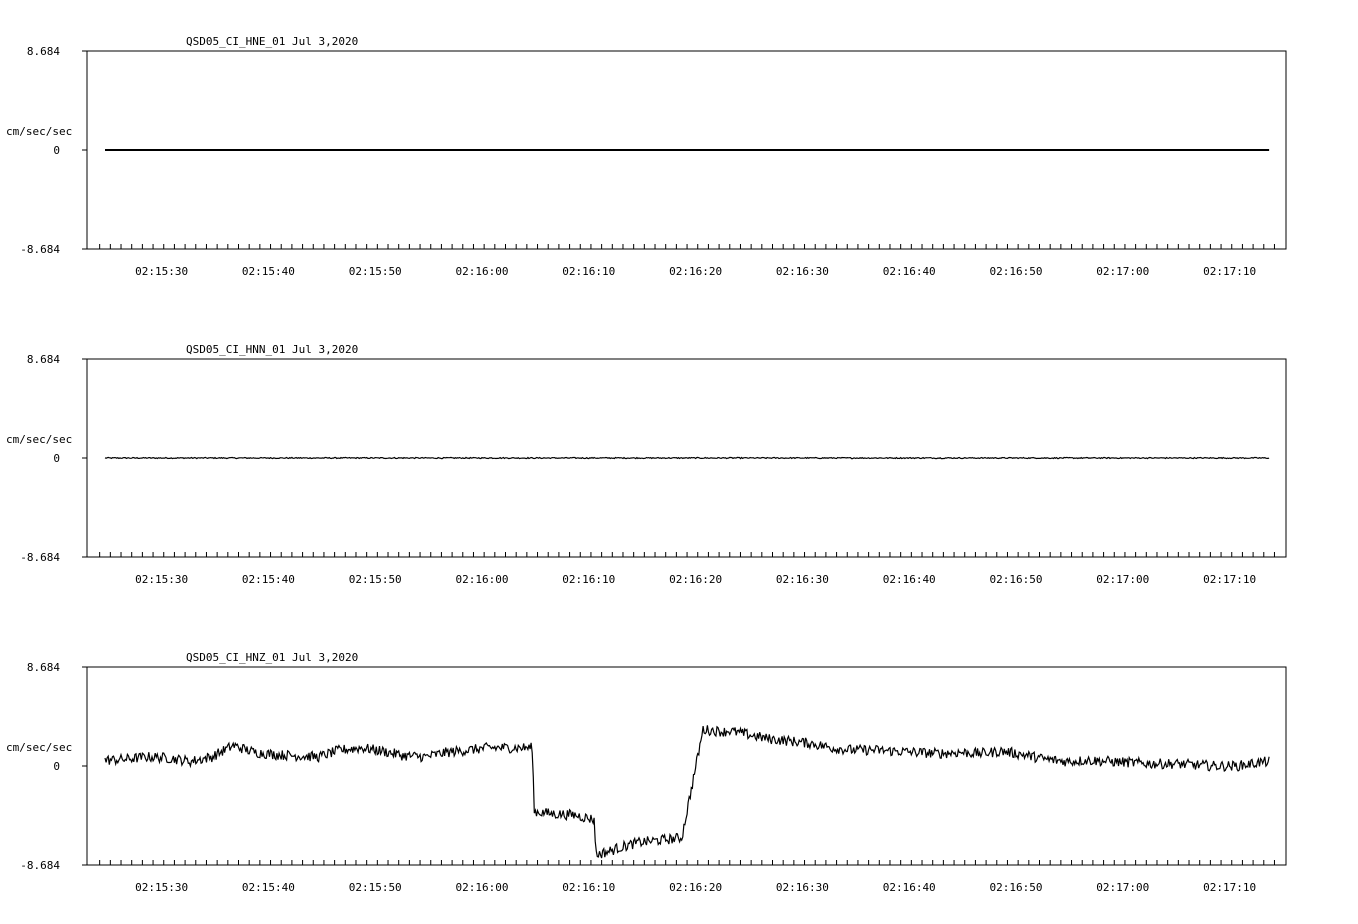 This screenshot has height=924, width=1358. Describe the element at coordinates (272, 41) in the screenshot. I see `chart-title: QSD05_CI_HNE_01 Jul 3,2020` at that location.